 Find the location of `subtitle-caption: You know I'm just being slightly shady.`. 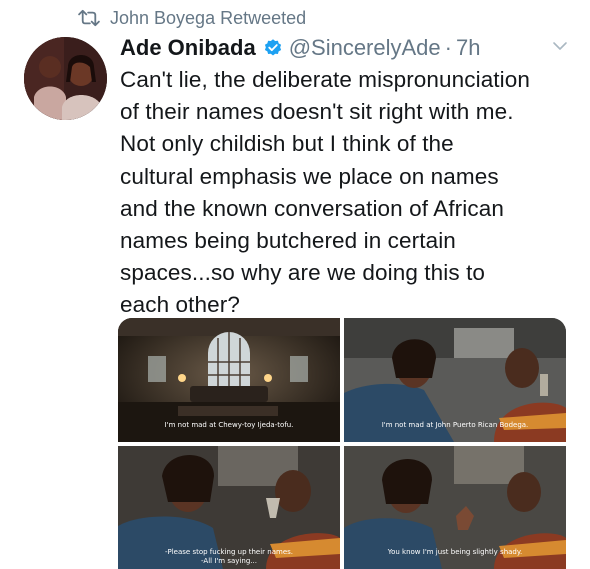

subtitle-caption: You know I'm just being slightly shady. is located at coordinates (455, 552).